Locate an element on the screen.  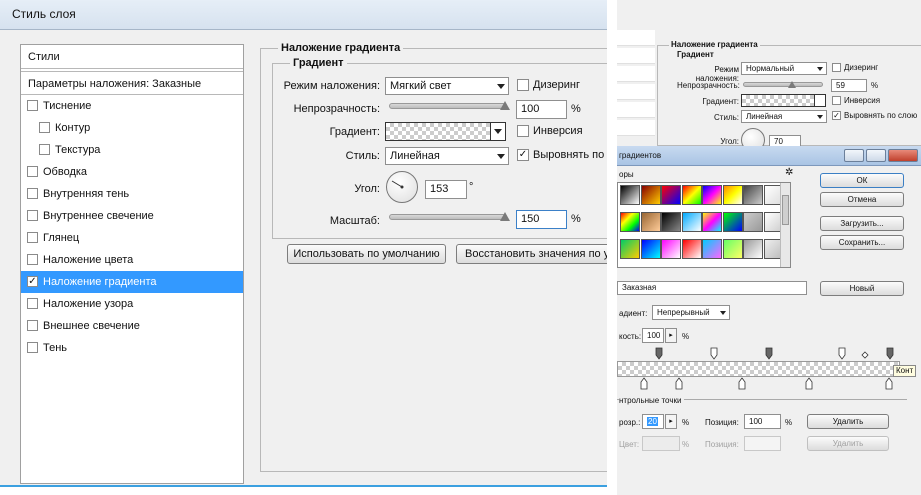
style-item: Обводка is located at coordinates (132, 172).